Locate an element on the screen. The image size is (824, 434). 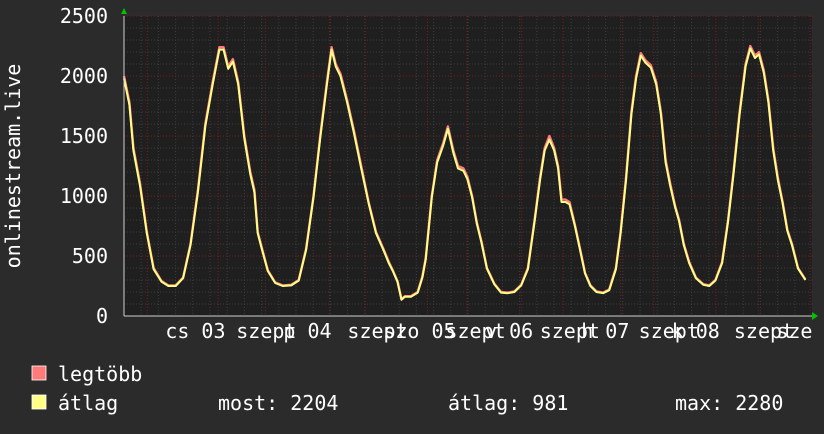
y-tick-label: 2000 is located at coordinates (84, 76).